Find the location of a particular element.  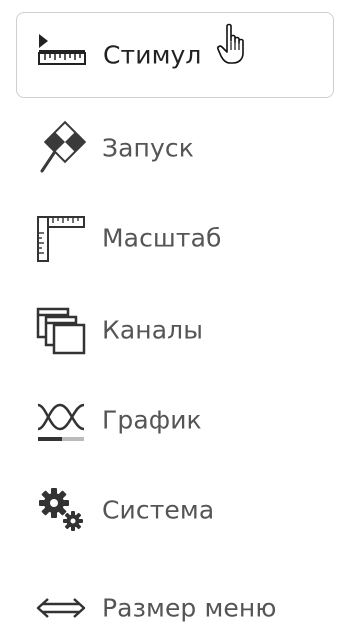

system-icon is located at coordinates (63, 510).